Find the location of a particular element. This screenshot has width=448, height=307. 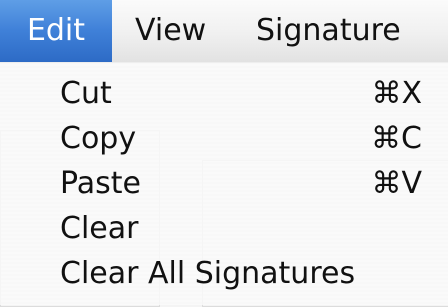

menu-item-clear-all-signatures: Clear All Signatures is located at coordinates (241, 274).